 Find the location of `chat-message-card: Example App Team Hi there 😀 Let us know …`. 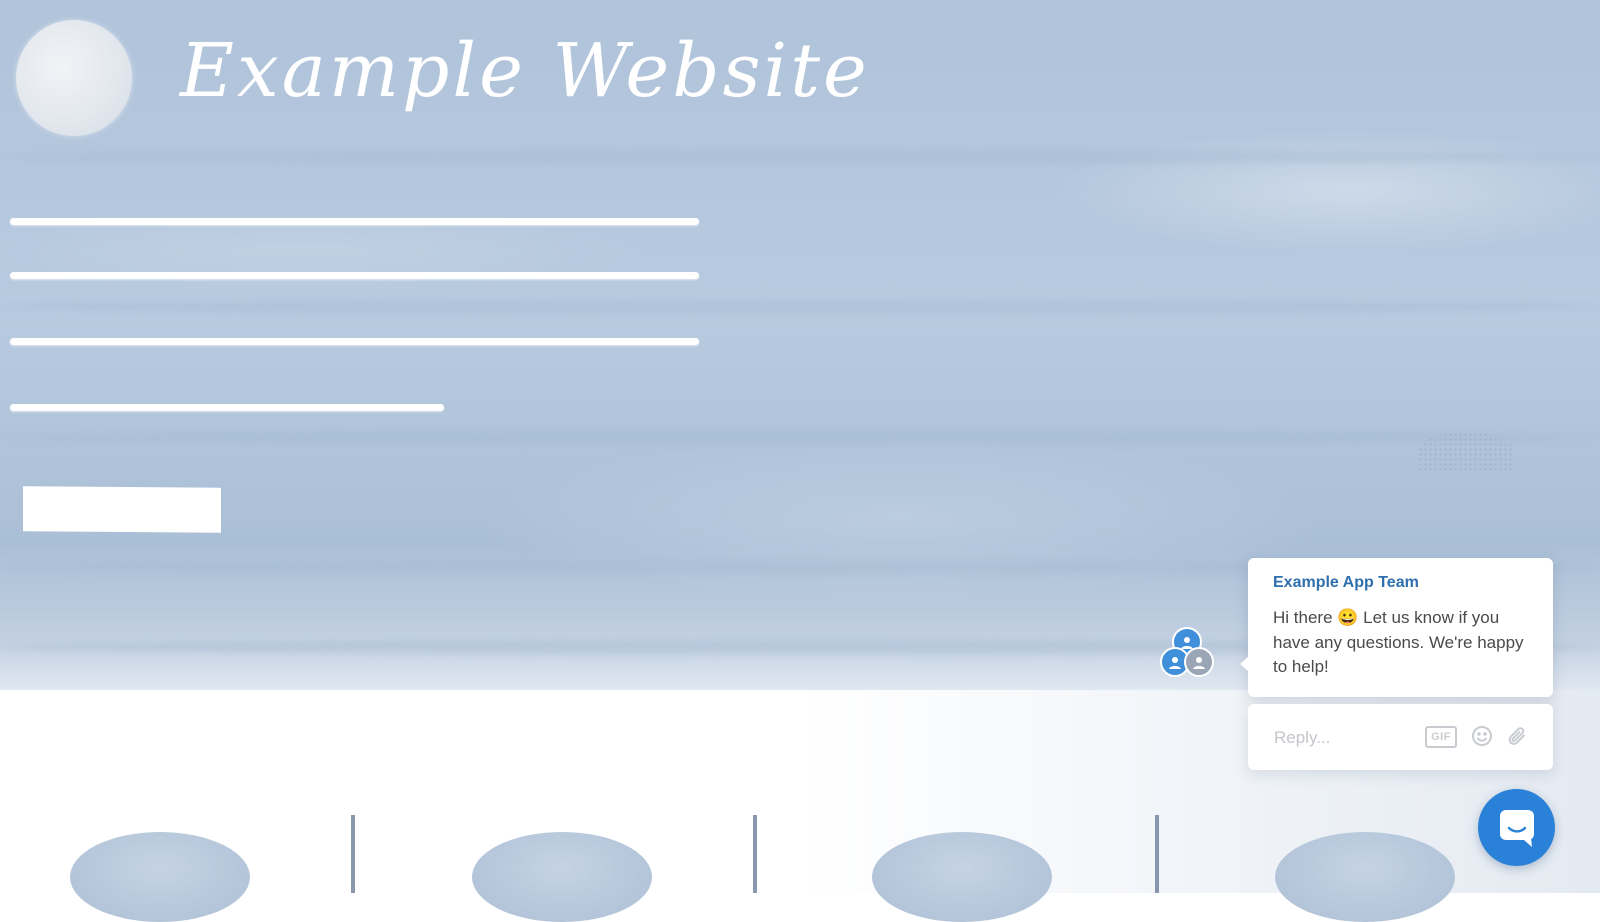

chat-message-card: Example App Team Hi there 😀 Let us know … is located at coordinates (1396, 627).